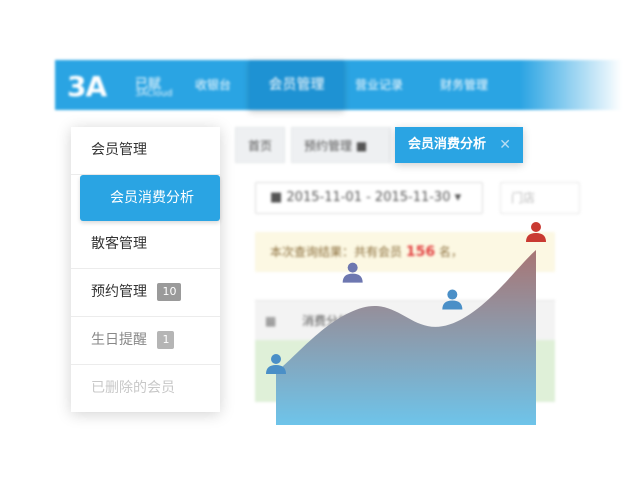 The width and height of the screenshot is (640, 500). Describe the element at coordinates (406, 337) in the screenshot. I see `trend-area` at that location.